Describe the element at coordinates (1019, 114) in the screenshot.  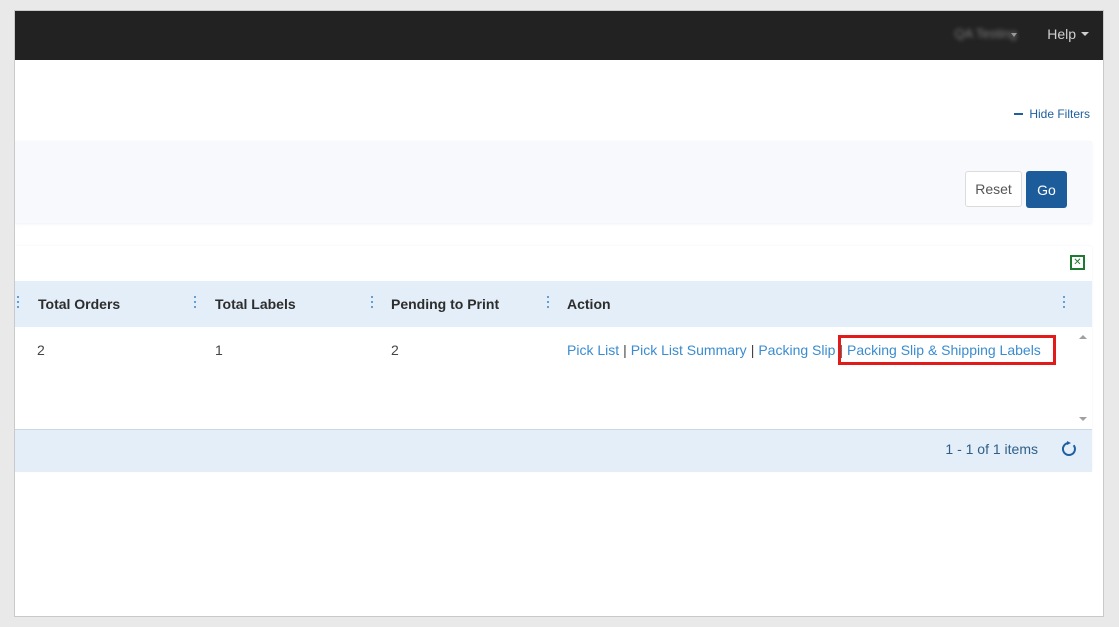
I see `minus-icon` at that location.